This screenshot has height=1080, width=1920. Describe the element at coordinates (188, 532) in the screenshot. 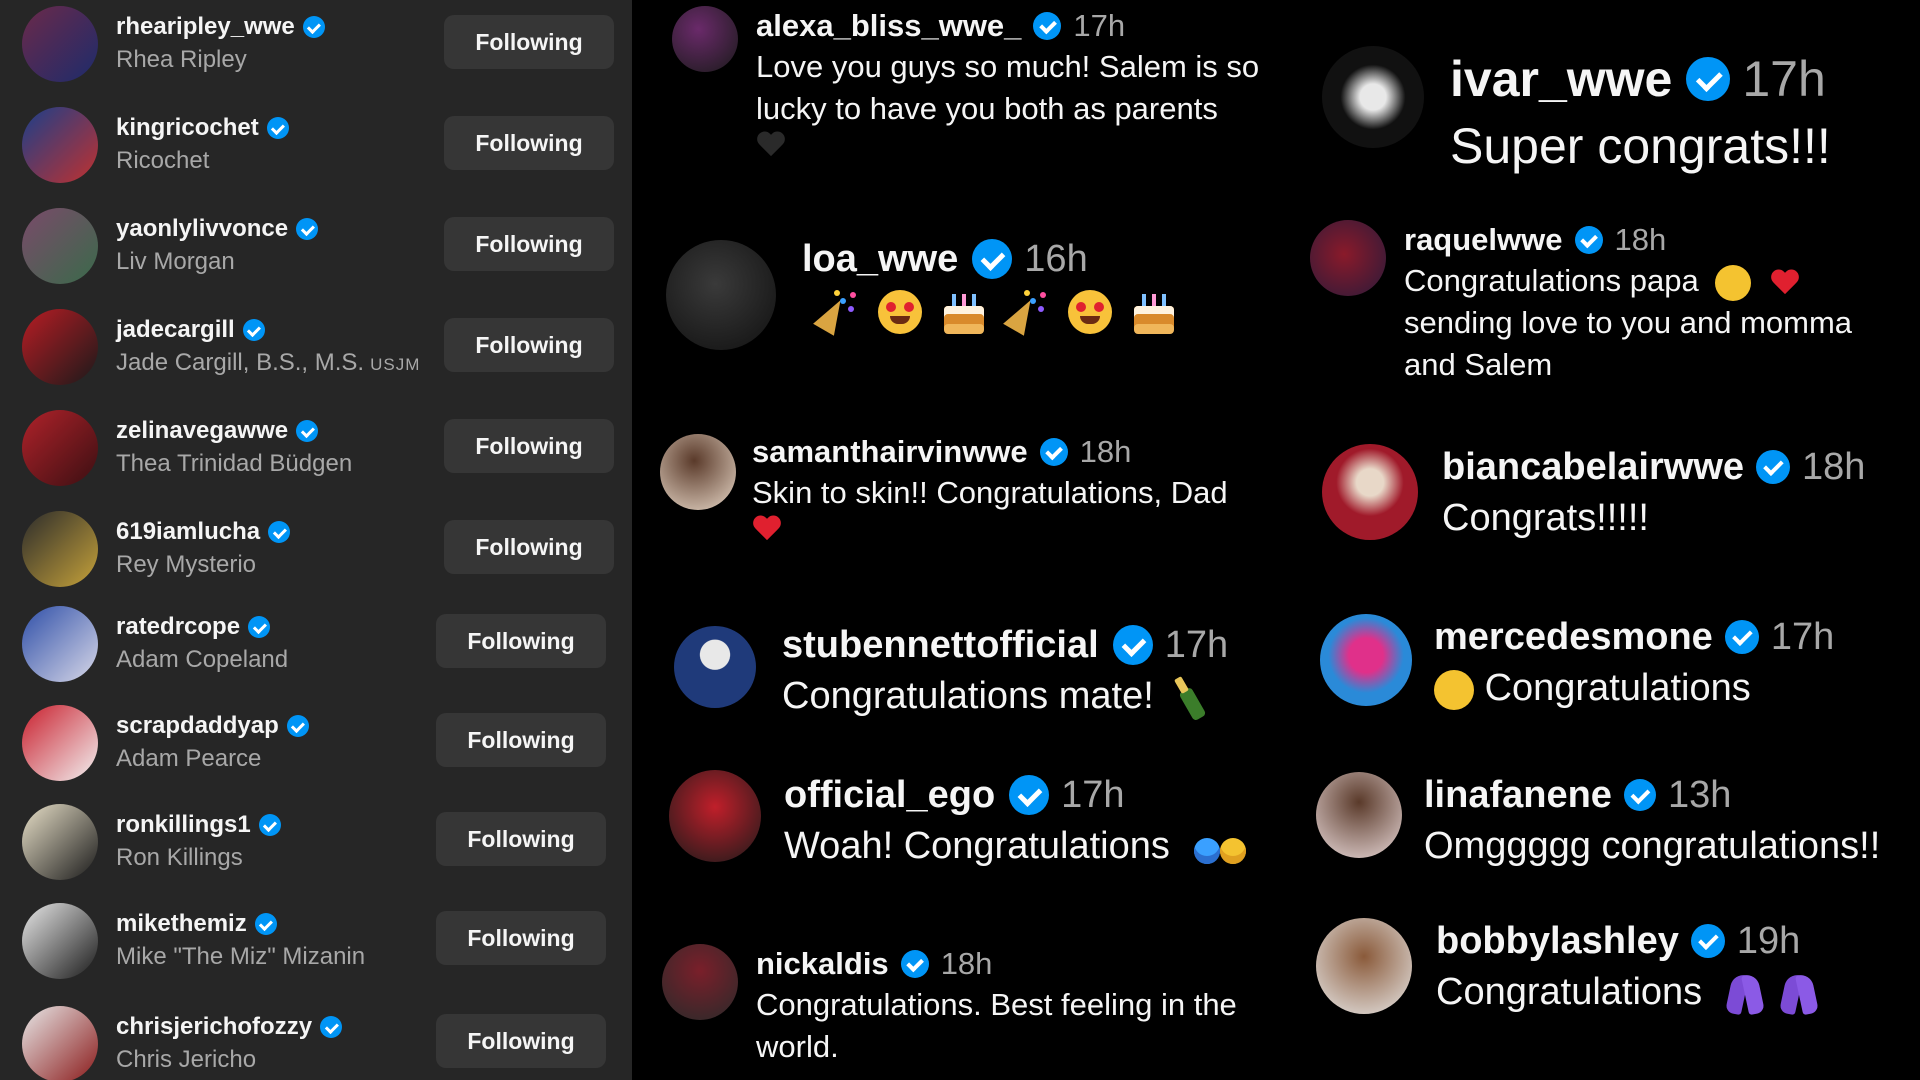

I see `username: 619iamlucha` at that location.